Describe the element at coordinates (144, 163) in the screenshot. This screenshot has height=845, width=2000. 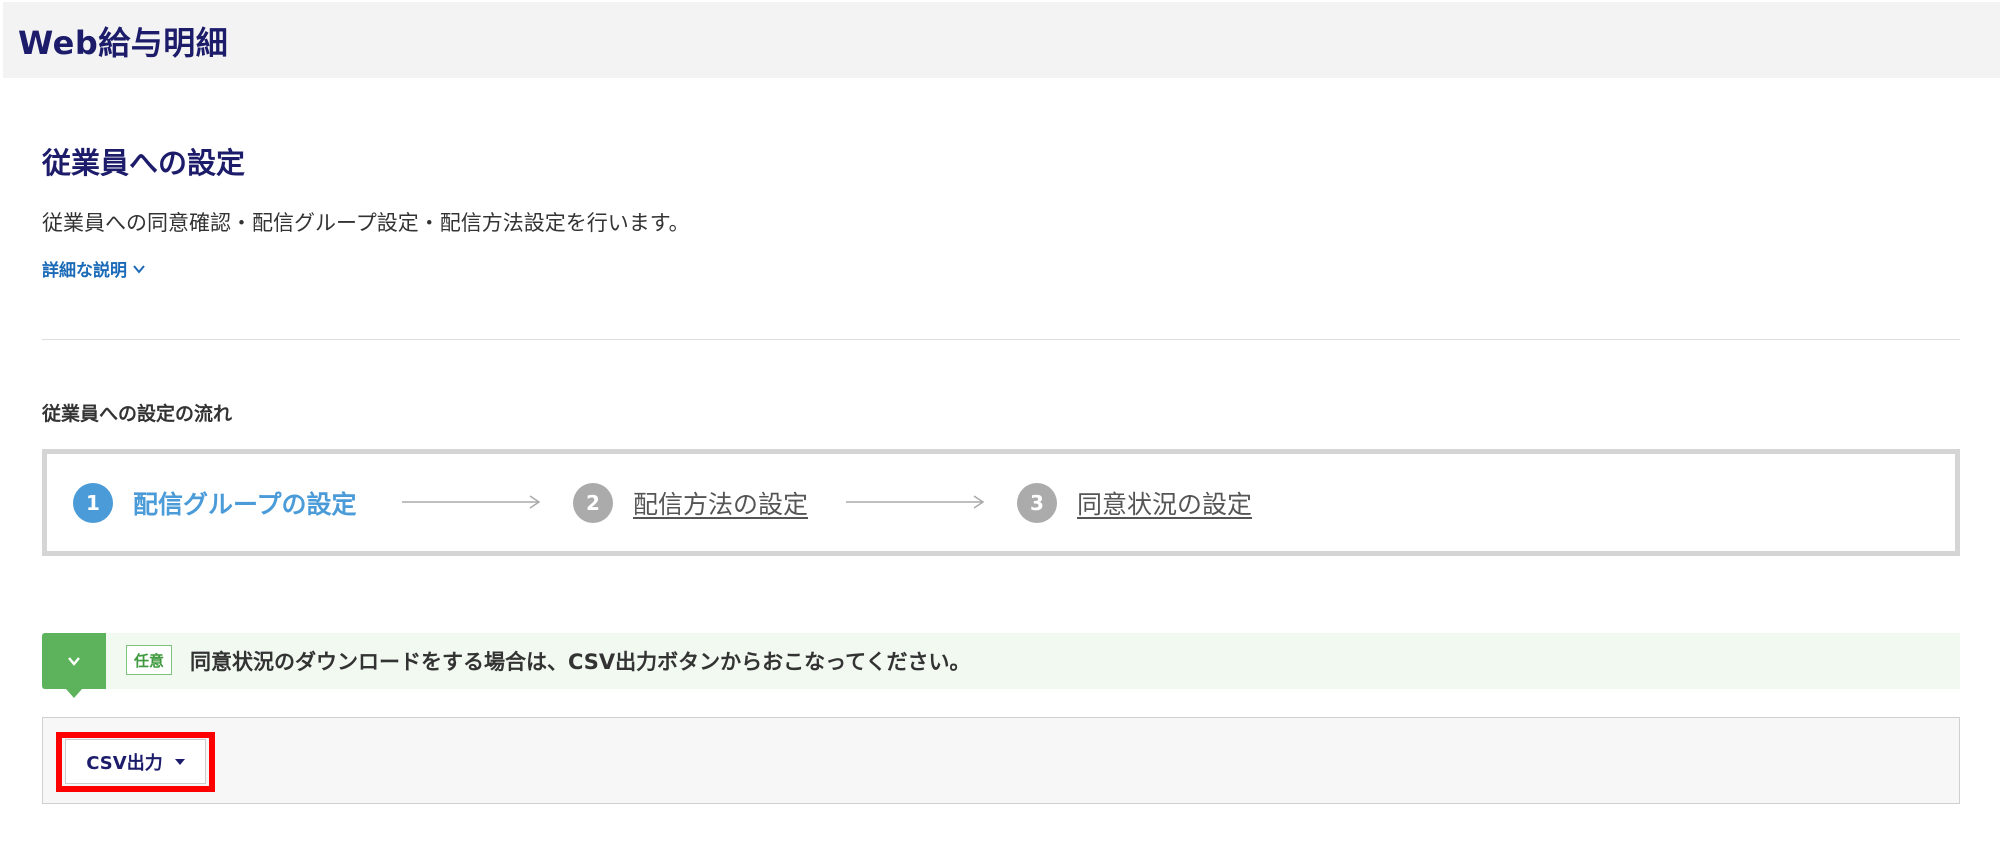
I see `page-title: 従業員への設定` at that location.